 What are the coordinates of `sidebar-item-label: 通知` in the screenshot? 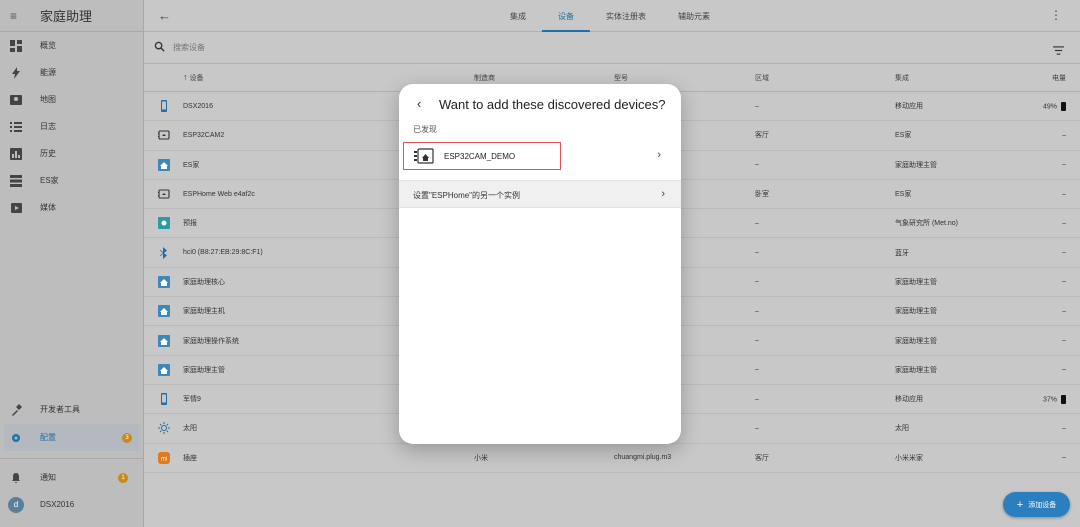 It's located at (48, 477).